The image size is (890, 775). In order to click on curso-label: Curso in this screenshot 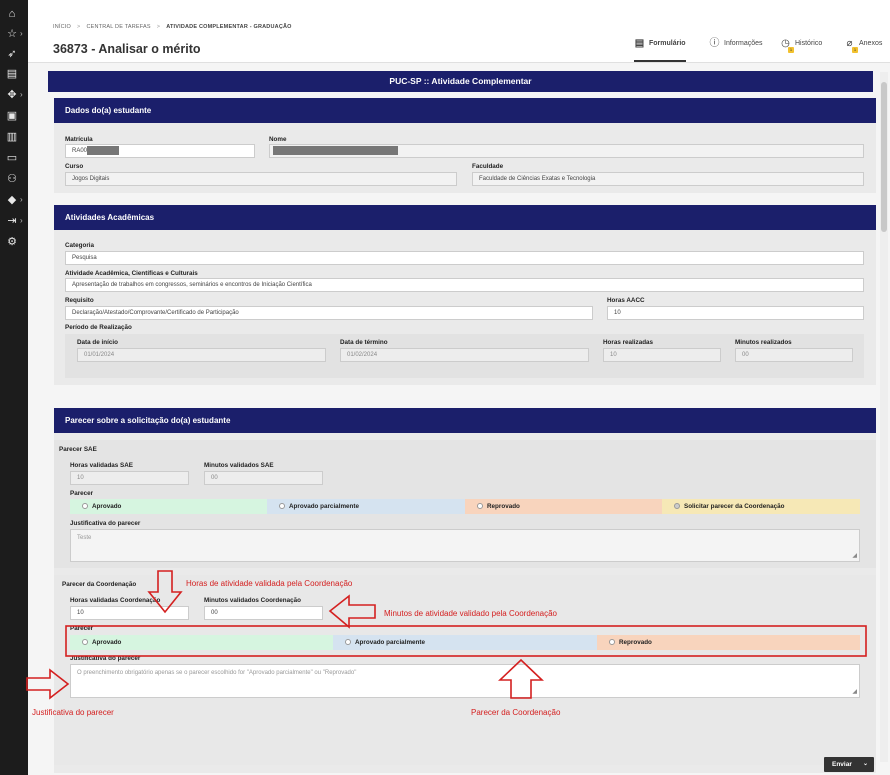, I will do `click(74, 166)`.